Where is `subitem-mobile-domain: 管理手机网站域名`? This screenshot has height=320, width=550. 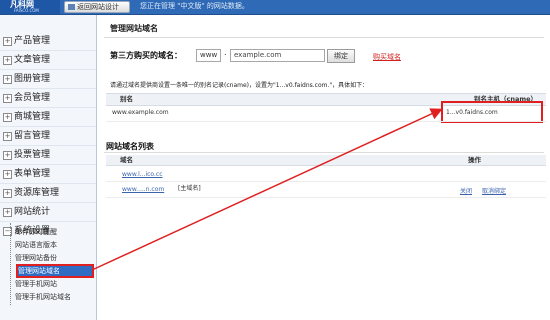
subitem-mobile-domain: 管理手机网站域名 is located at coordinates (55, 297).